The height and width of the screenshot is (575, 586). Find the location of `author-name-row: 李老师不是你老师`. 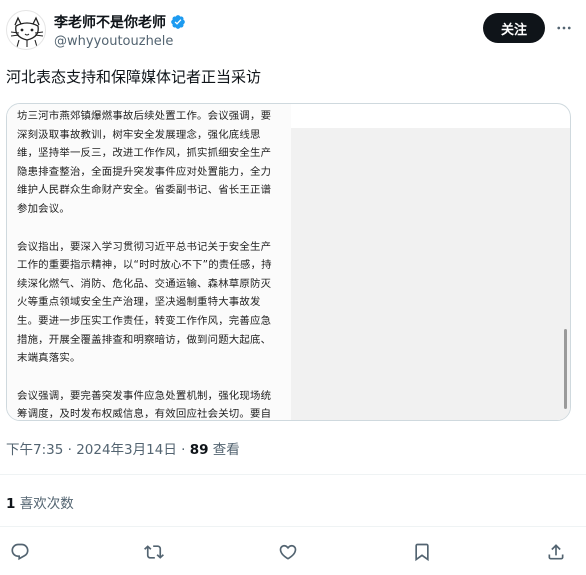

author-name-row: 李老师不是你老师 is located at coordinates (120, 22).